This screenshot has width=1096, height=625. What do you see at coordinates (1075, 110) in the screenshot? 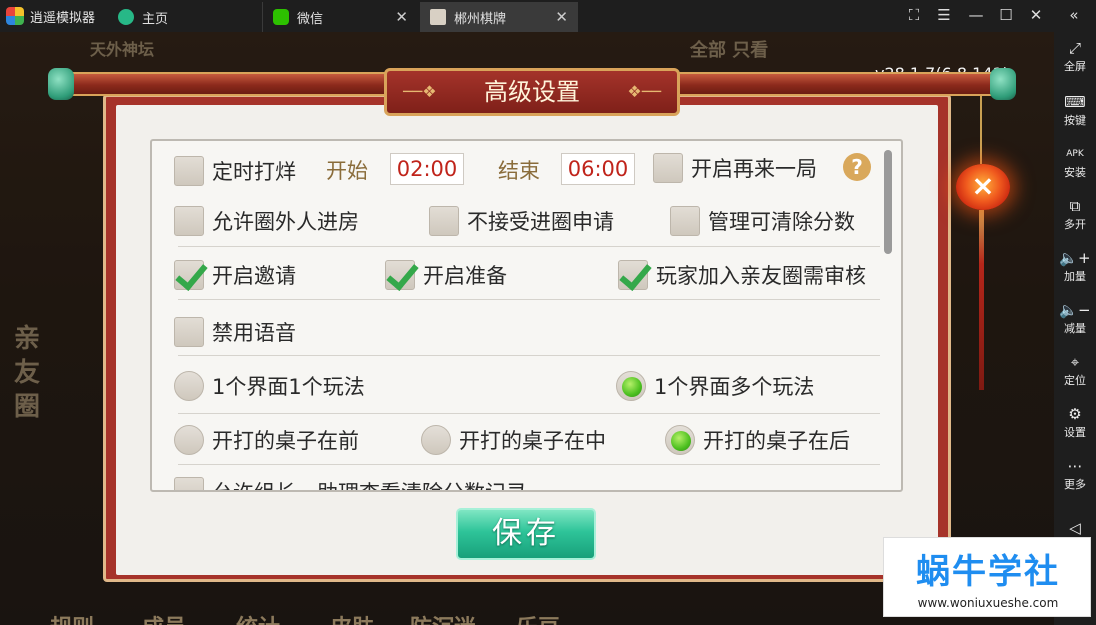
I see `sidebar-item-keyboard: ⌨ 按键` at bounding box center [1075, 110].